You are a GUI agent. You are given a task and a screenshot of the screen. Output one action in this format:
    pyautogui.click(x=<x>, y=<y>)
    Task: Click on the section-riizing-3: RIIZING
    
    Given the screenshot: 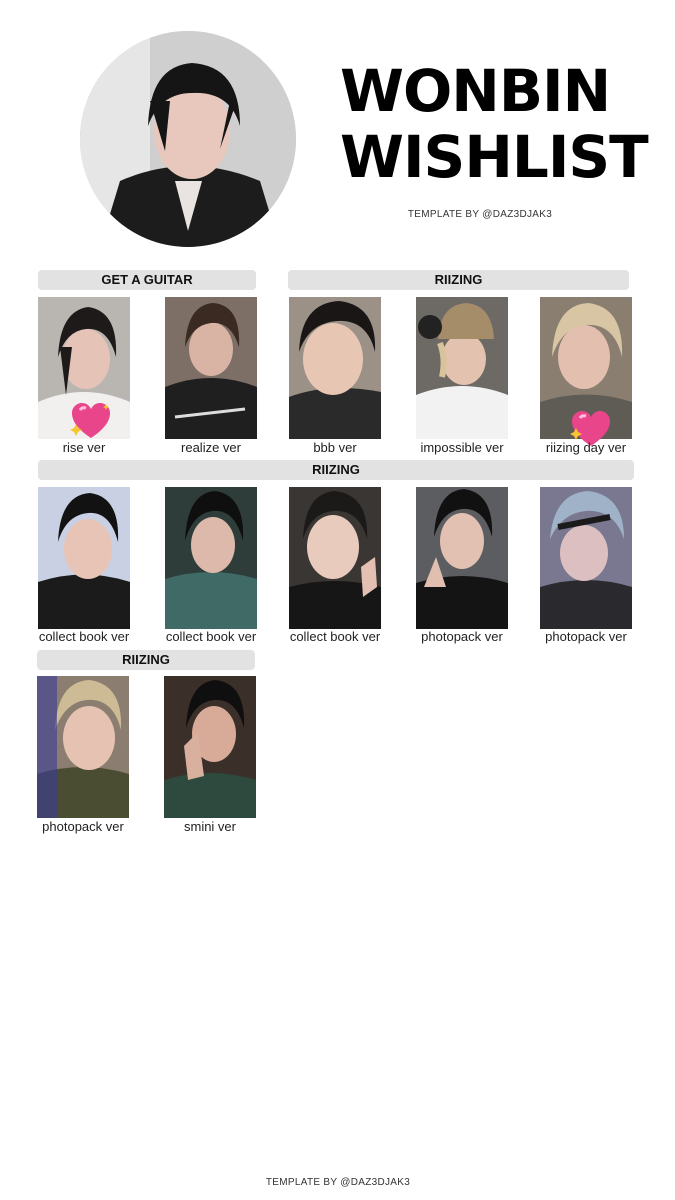 What is the action you would take?
    pyautogui.click(x=146, y=660)
    